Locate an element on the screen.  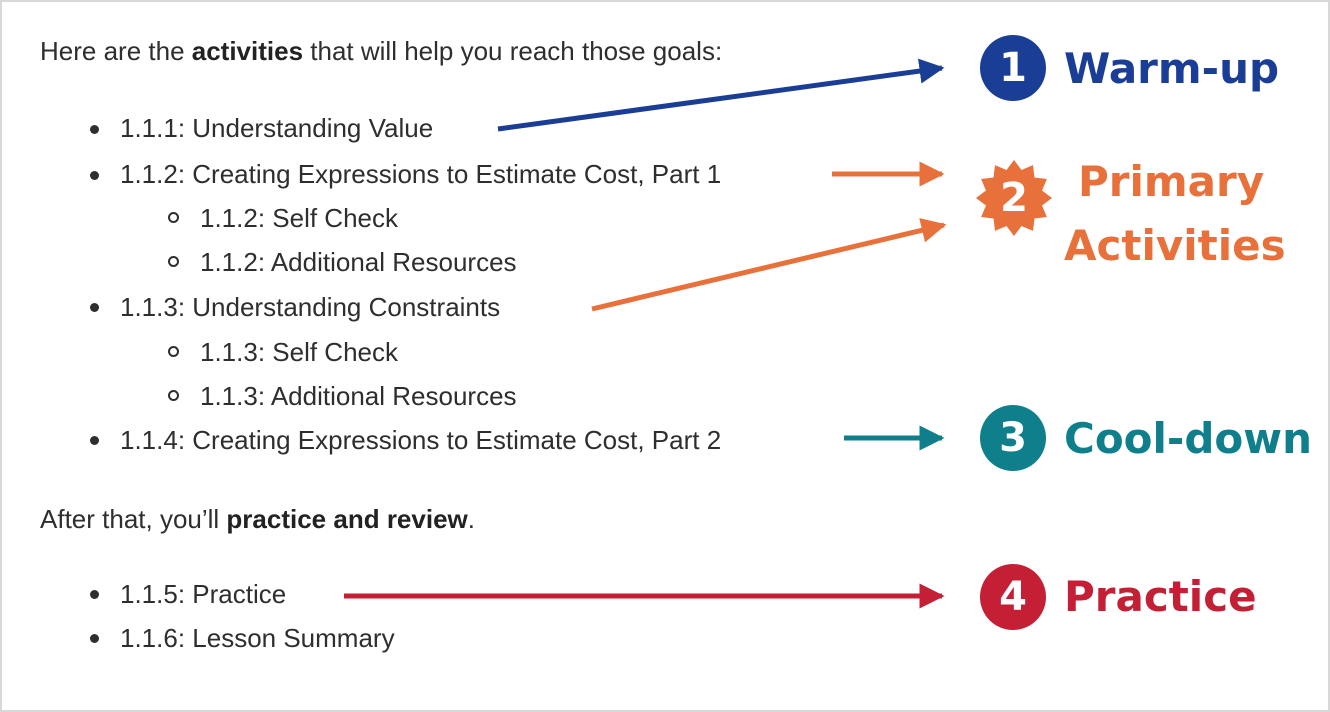
warmup-arrow is located at coordinates (721, 95).